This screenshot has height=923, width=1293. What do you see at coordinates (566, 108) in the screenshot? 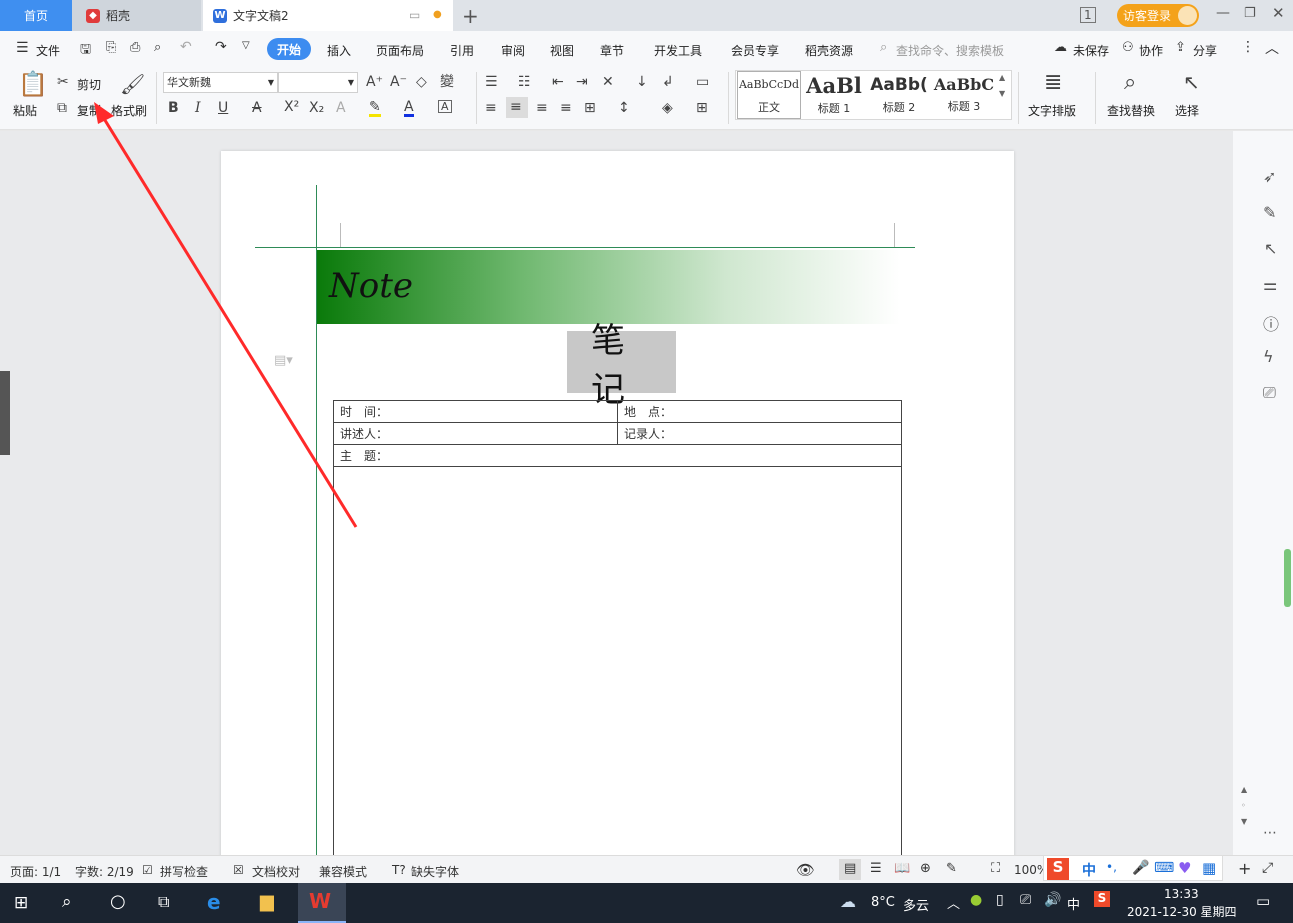
I see `justify-icon: ≡` at bounding box center [566, 108].